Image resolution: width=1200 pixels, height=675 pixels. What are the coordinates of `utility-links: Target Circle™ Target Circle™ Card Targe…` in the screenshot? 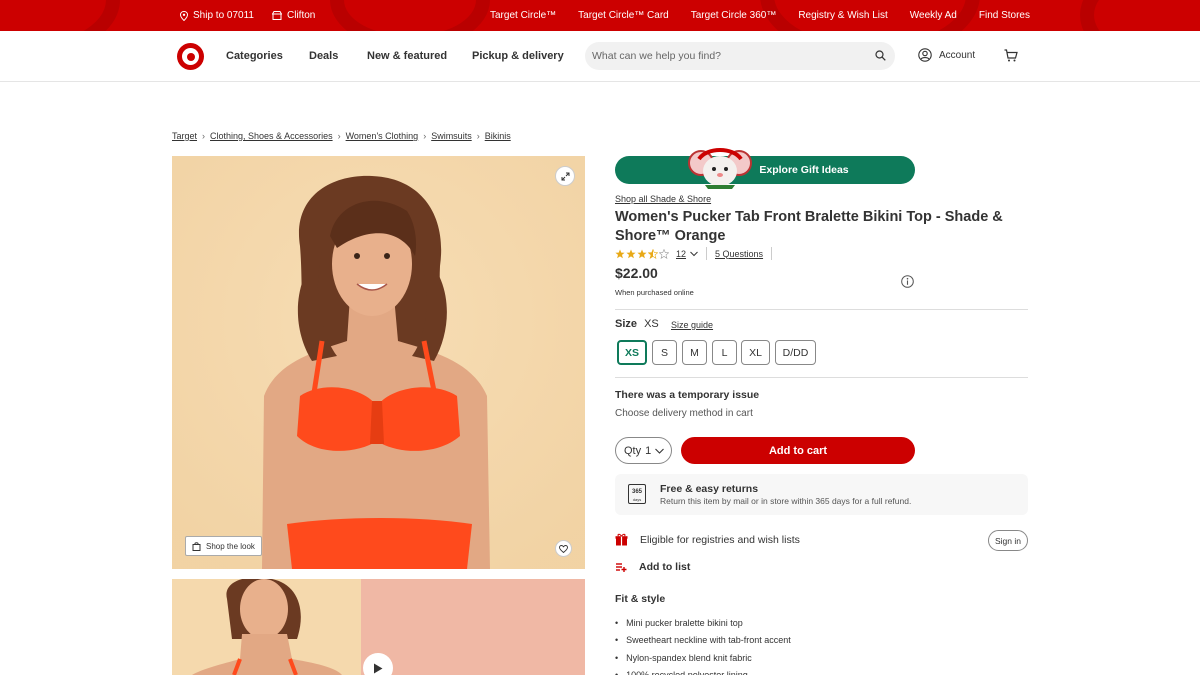 It's located at (760, 15).